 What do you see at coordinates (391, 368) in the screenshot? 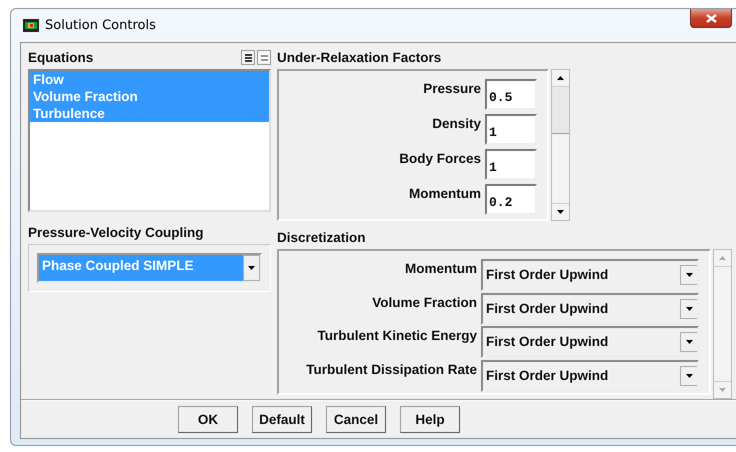
I see `scheme-label: Turbulent Dissipation Rate` at bounding box center [391, 368].